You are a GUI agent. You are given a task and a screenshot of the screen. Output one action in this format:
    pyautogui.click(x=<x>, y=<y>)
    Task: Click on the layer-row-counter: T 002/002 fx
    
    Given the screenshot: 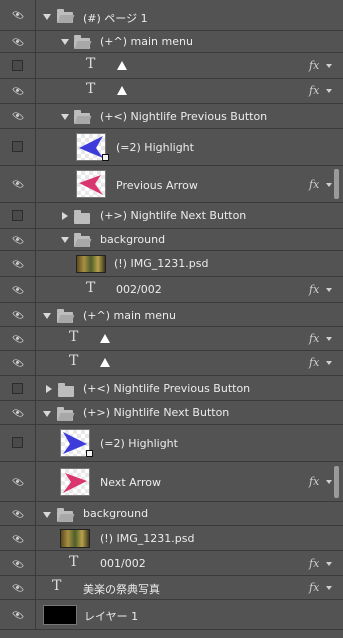 What is the action you would take?
    pyautogui.click(x=171, y=290)
    